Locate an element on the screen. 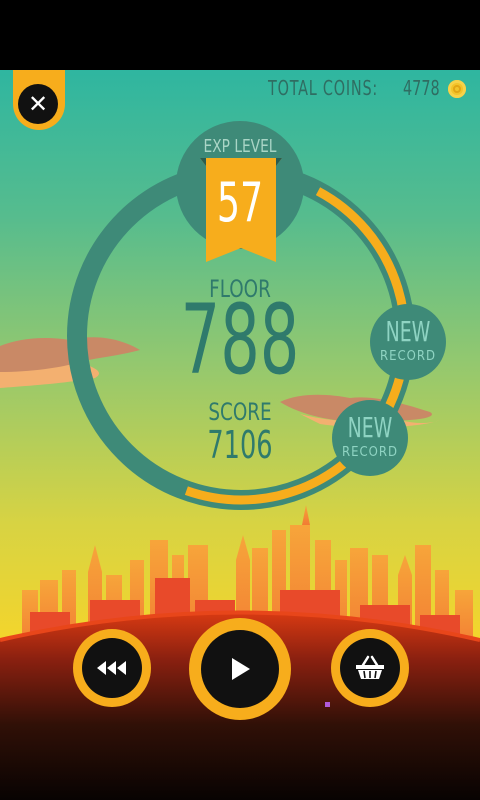  close-icon: ✕ is located at coordinates (38, 104).